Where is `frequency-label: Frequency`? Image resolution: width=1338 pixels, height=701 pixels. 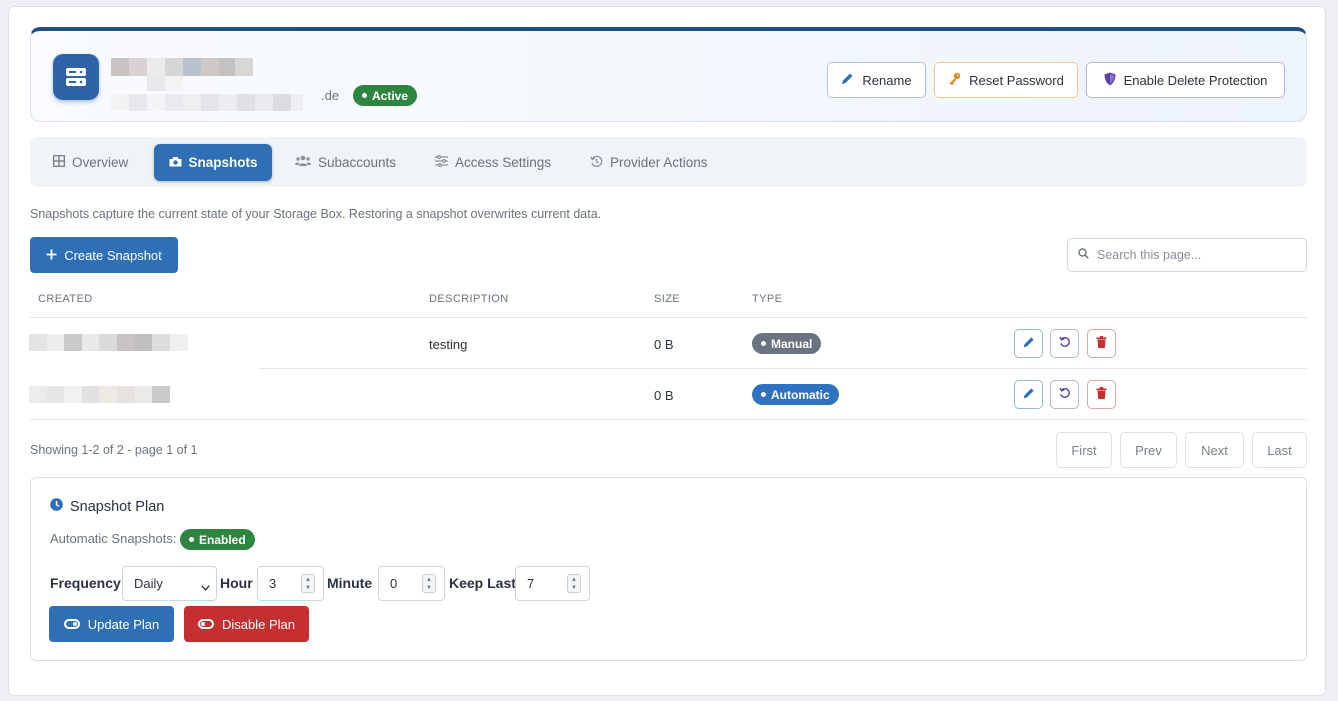
frequency-label: Frequency is located at coordinates (85, 583).